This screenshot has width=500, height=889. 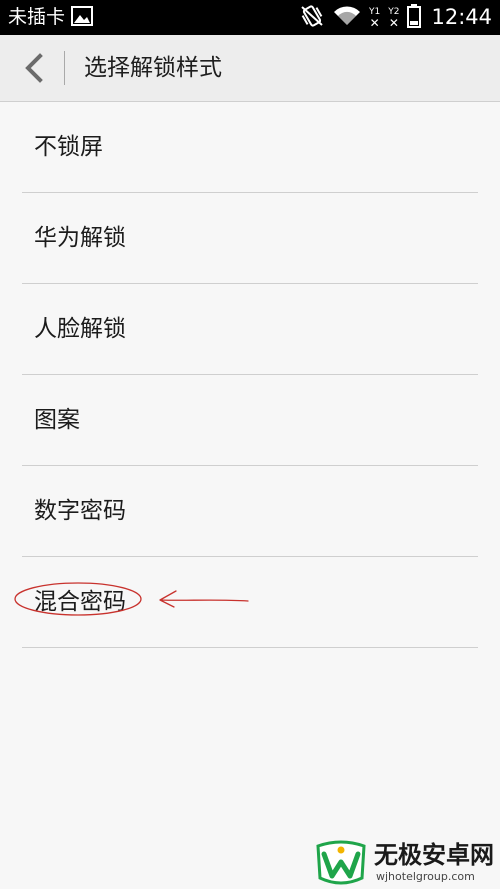 I want to click on watermark: 无极安卓网 wjhotelgroup.com, so click(x=406, y=862).